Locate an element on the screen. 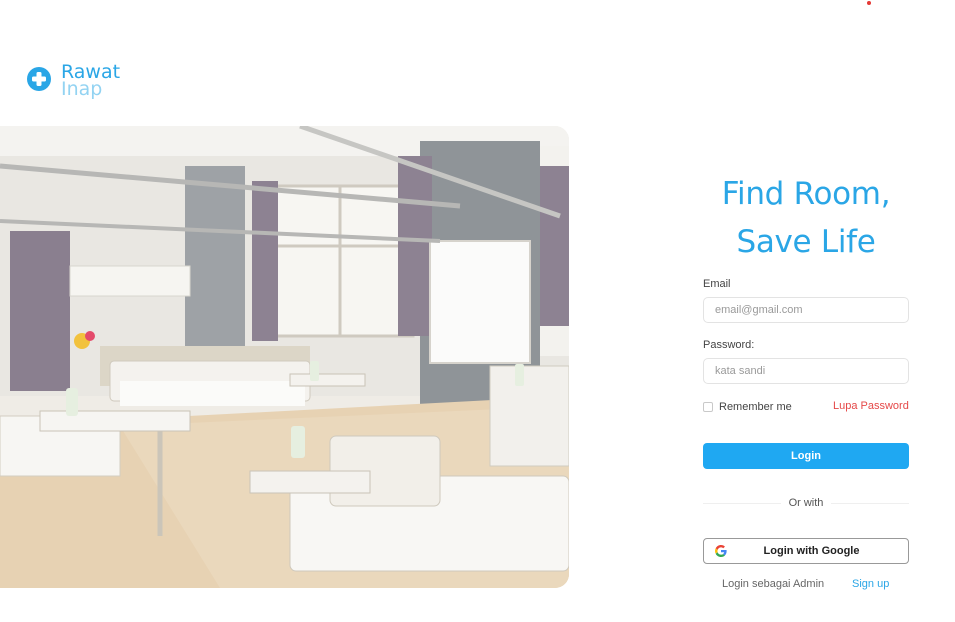 This screenshot has height=622, width=955. notification-dot is located at coordinates (869, 3).